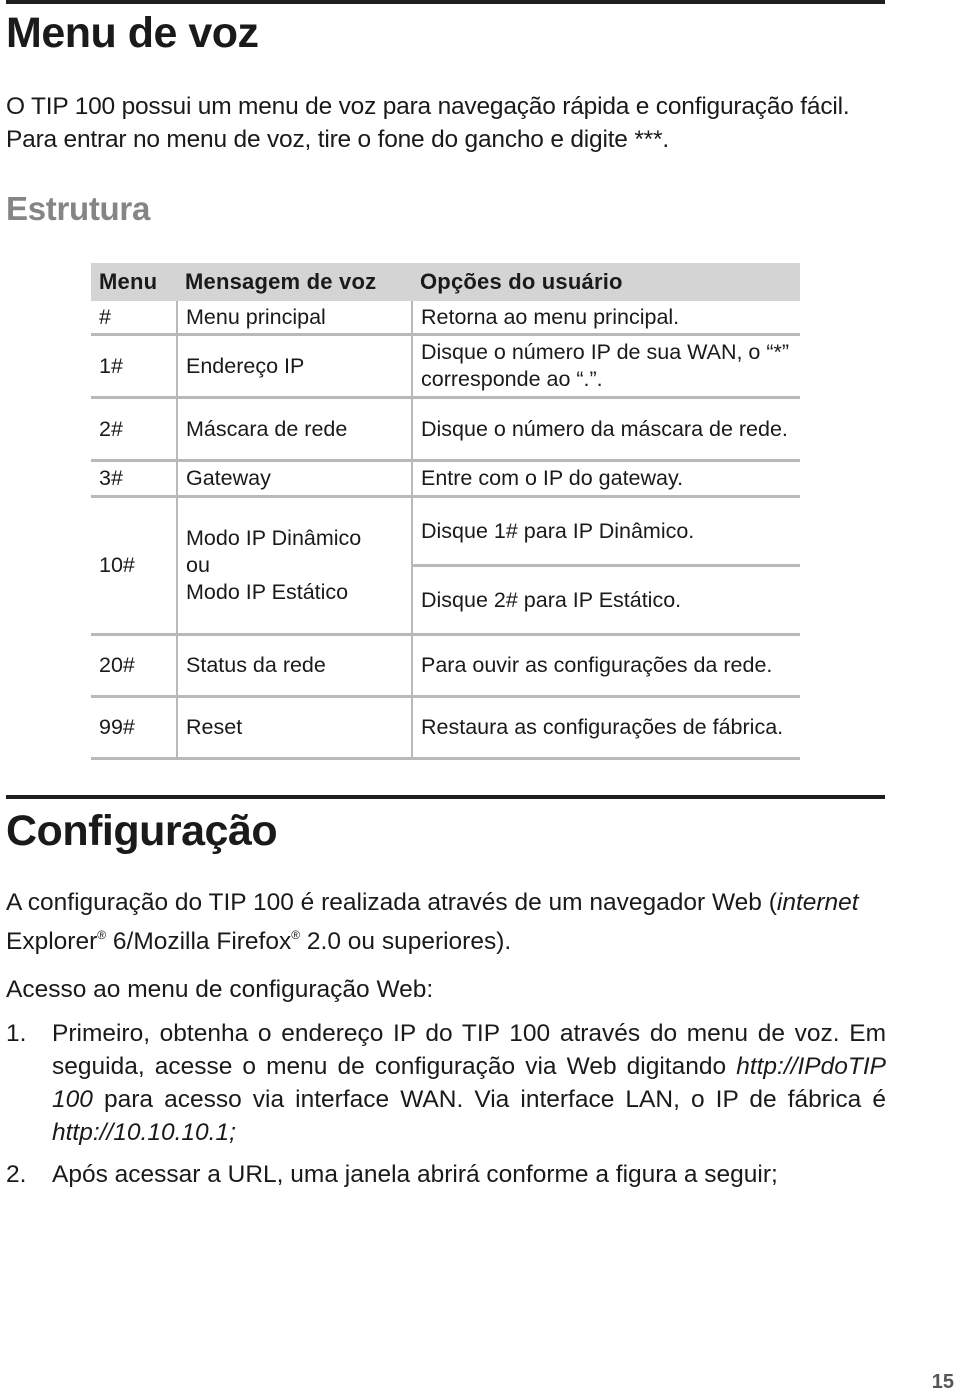  Describe the element at coordinates (134, 282) in the screenshot. I see `header-menu: Menu` at that location.